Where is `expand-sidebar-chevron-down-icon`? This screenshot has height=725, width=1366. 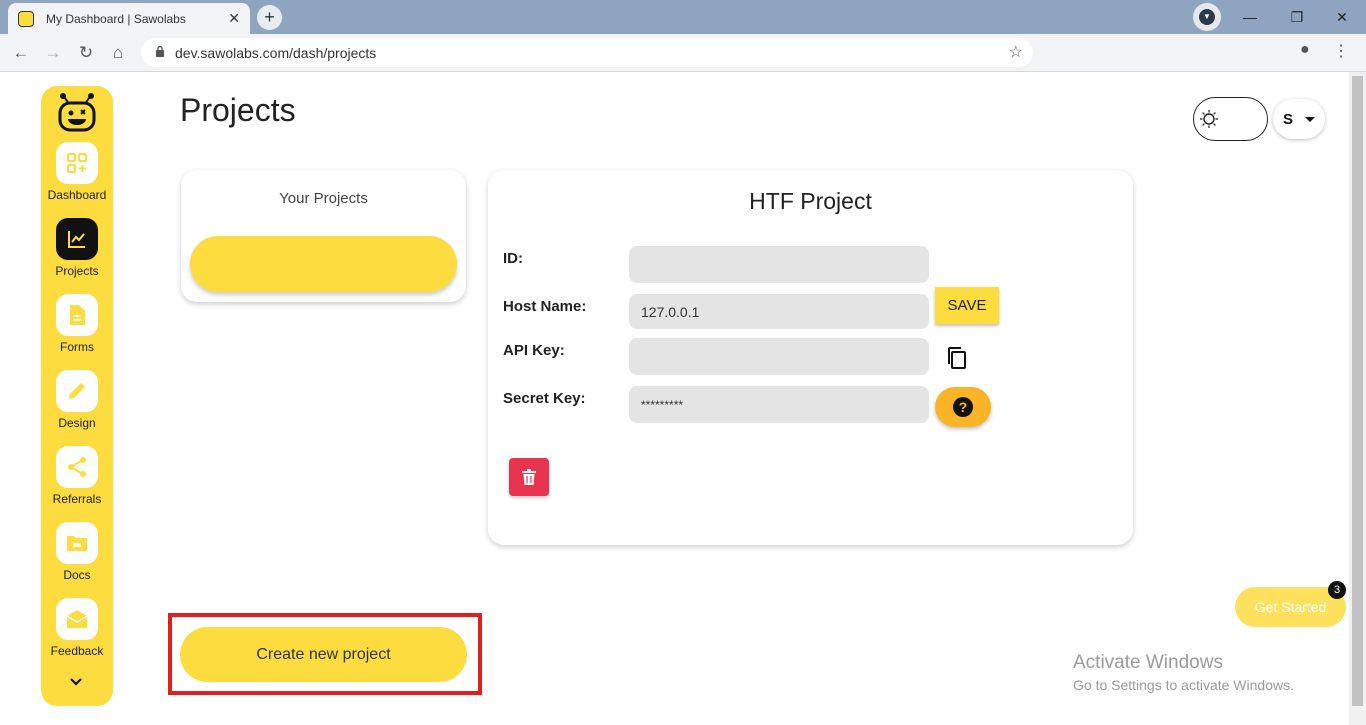 expand-sidebar-chevron-down-icon is located at coordinates (76, 682).